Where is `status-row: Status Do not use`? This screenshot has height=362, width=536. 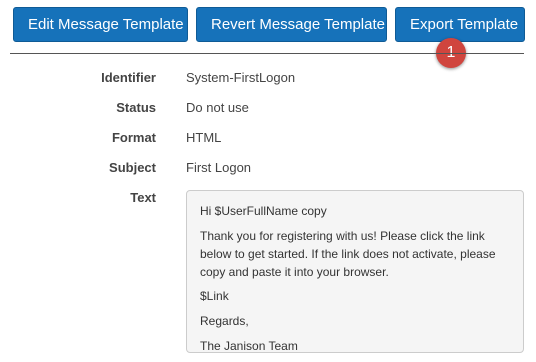
status-row: Status Do not use is located at coordinates (268, 110).